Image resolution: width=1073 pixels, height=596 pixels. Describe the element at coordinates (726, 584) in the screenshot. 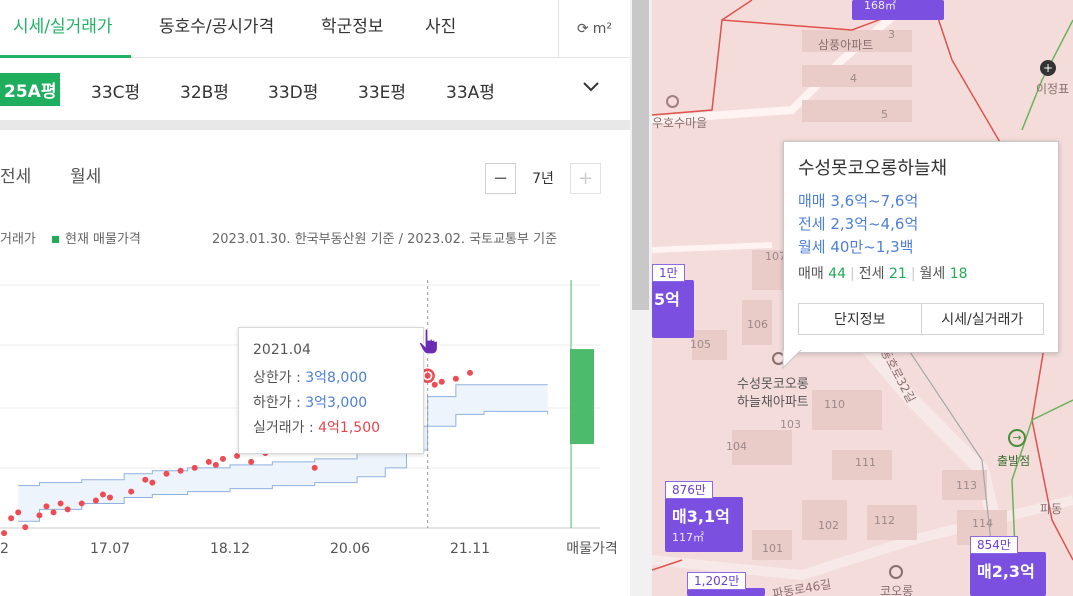

I see `price-marker-1202: 1,202만` at that location.